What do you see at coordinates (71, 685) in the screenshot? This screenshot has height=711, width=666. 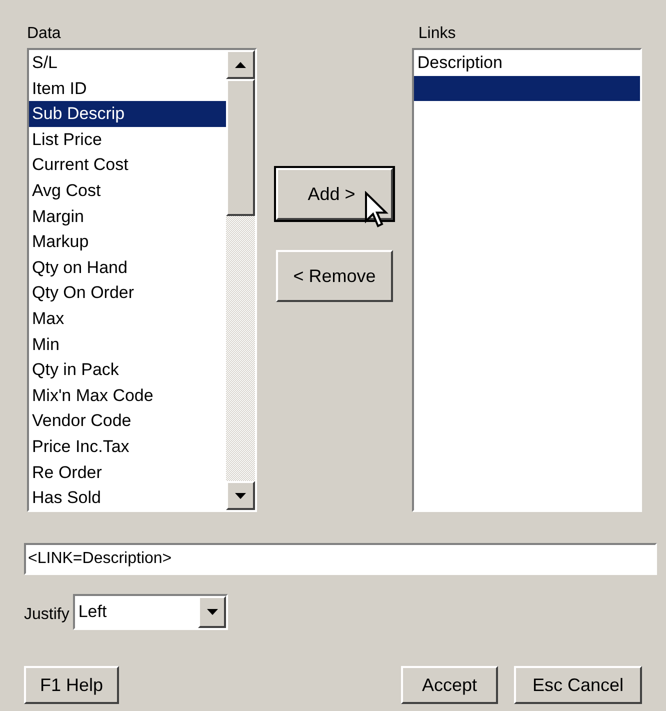 I see `dialog-button: F1 Help` at bounding box center [71, 685].